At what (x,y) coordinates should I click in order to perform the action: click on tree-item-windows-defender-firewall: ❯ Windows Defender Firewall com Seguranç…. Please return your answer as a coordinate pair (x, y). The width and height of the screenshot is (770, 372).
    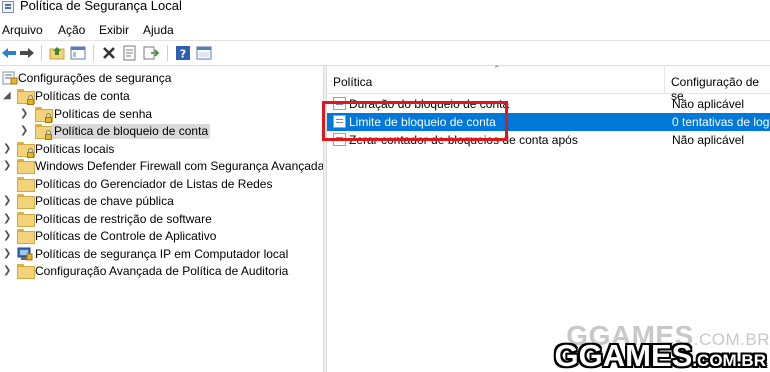
    Looking at the image, I should click on (162, 166).